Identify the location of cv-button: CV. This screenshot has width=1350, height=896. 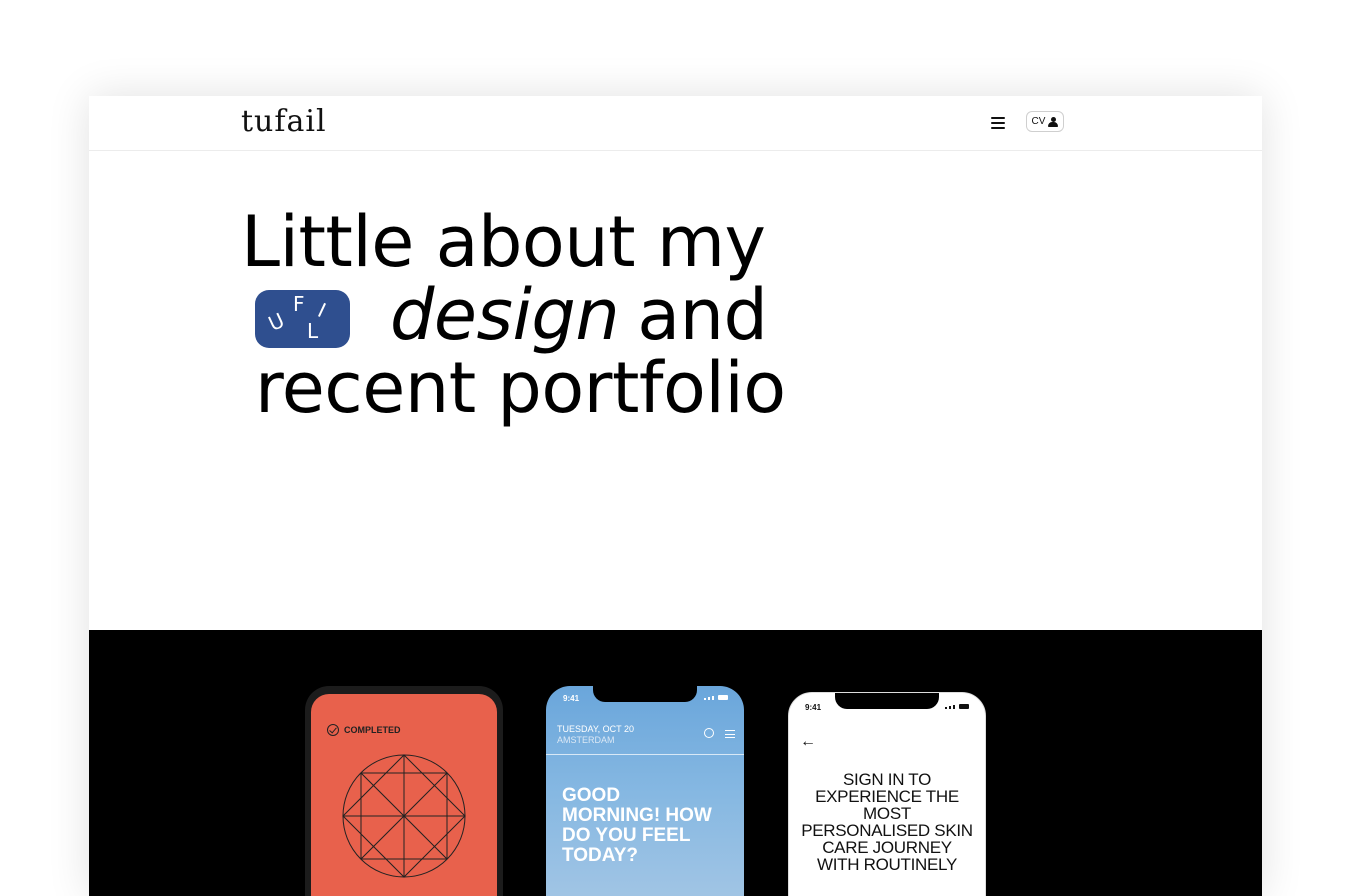
(1045, 121).